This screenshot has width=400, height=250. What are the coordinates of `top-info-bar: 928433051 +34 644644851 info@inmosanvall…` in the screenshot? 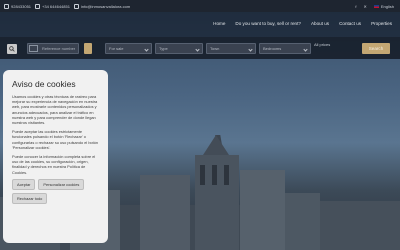 It's located at (200, 6).